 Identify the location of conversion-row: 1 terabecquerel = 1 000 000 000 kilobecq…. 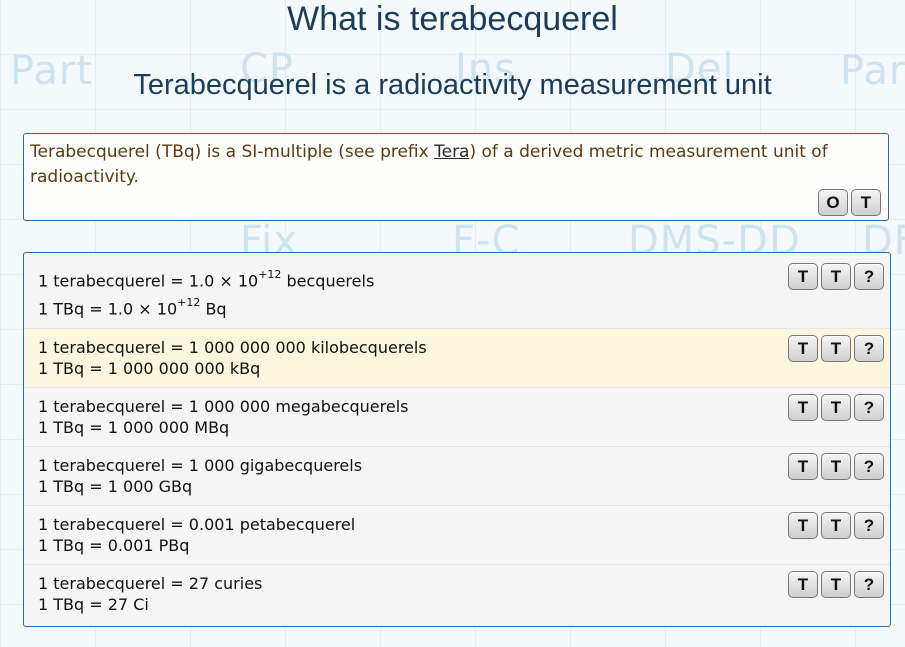
(457, 357).